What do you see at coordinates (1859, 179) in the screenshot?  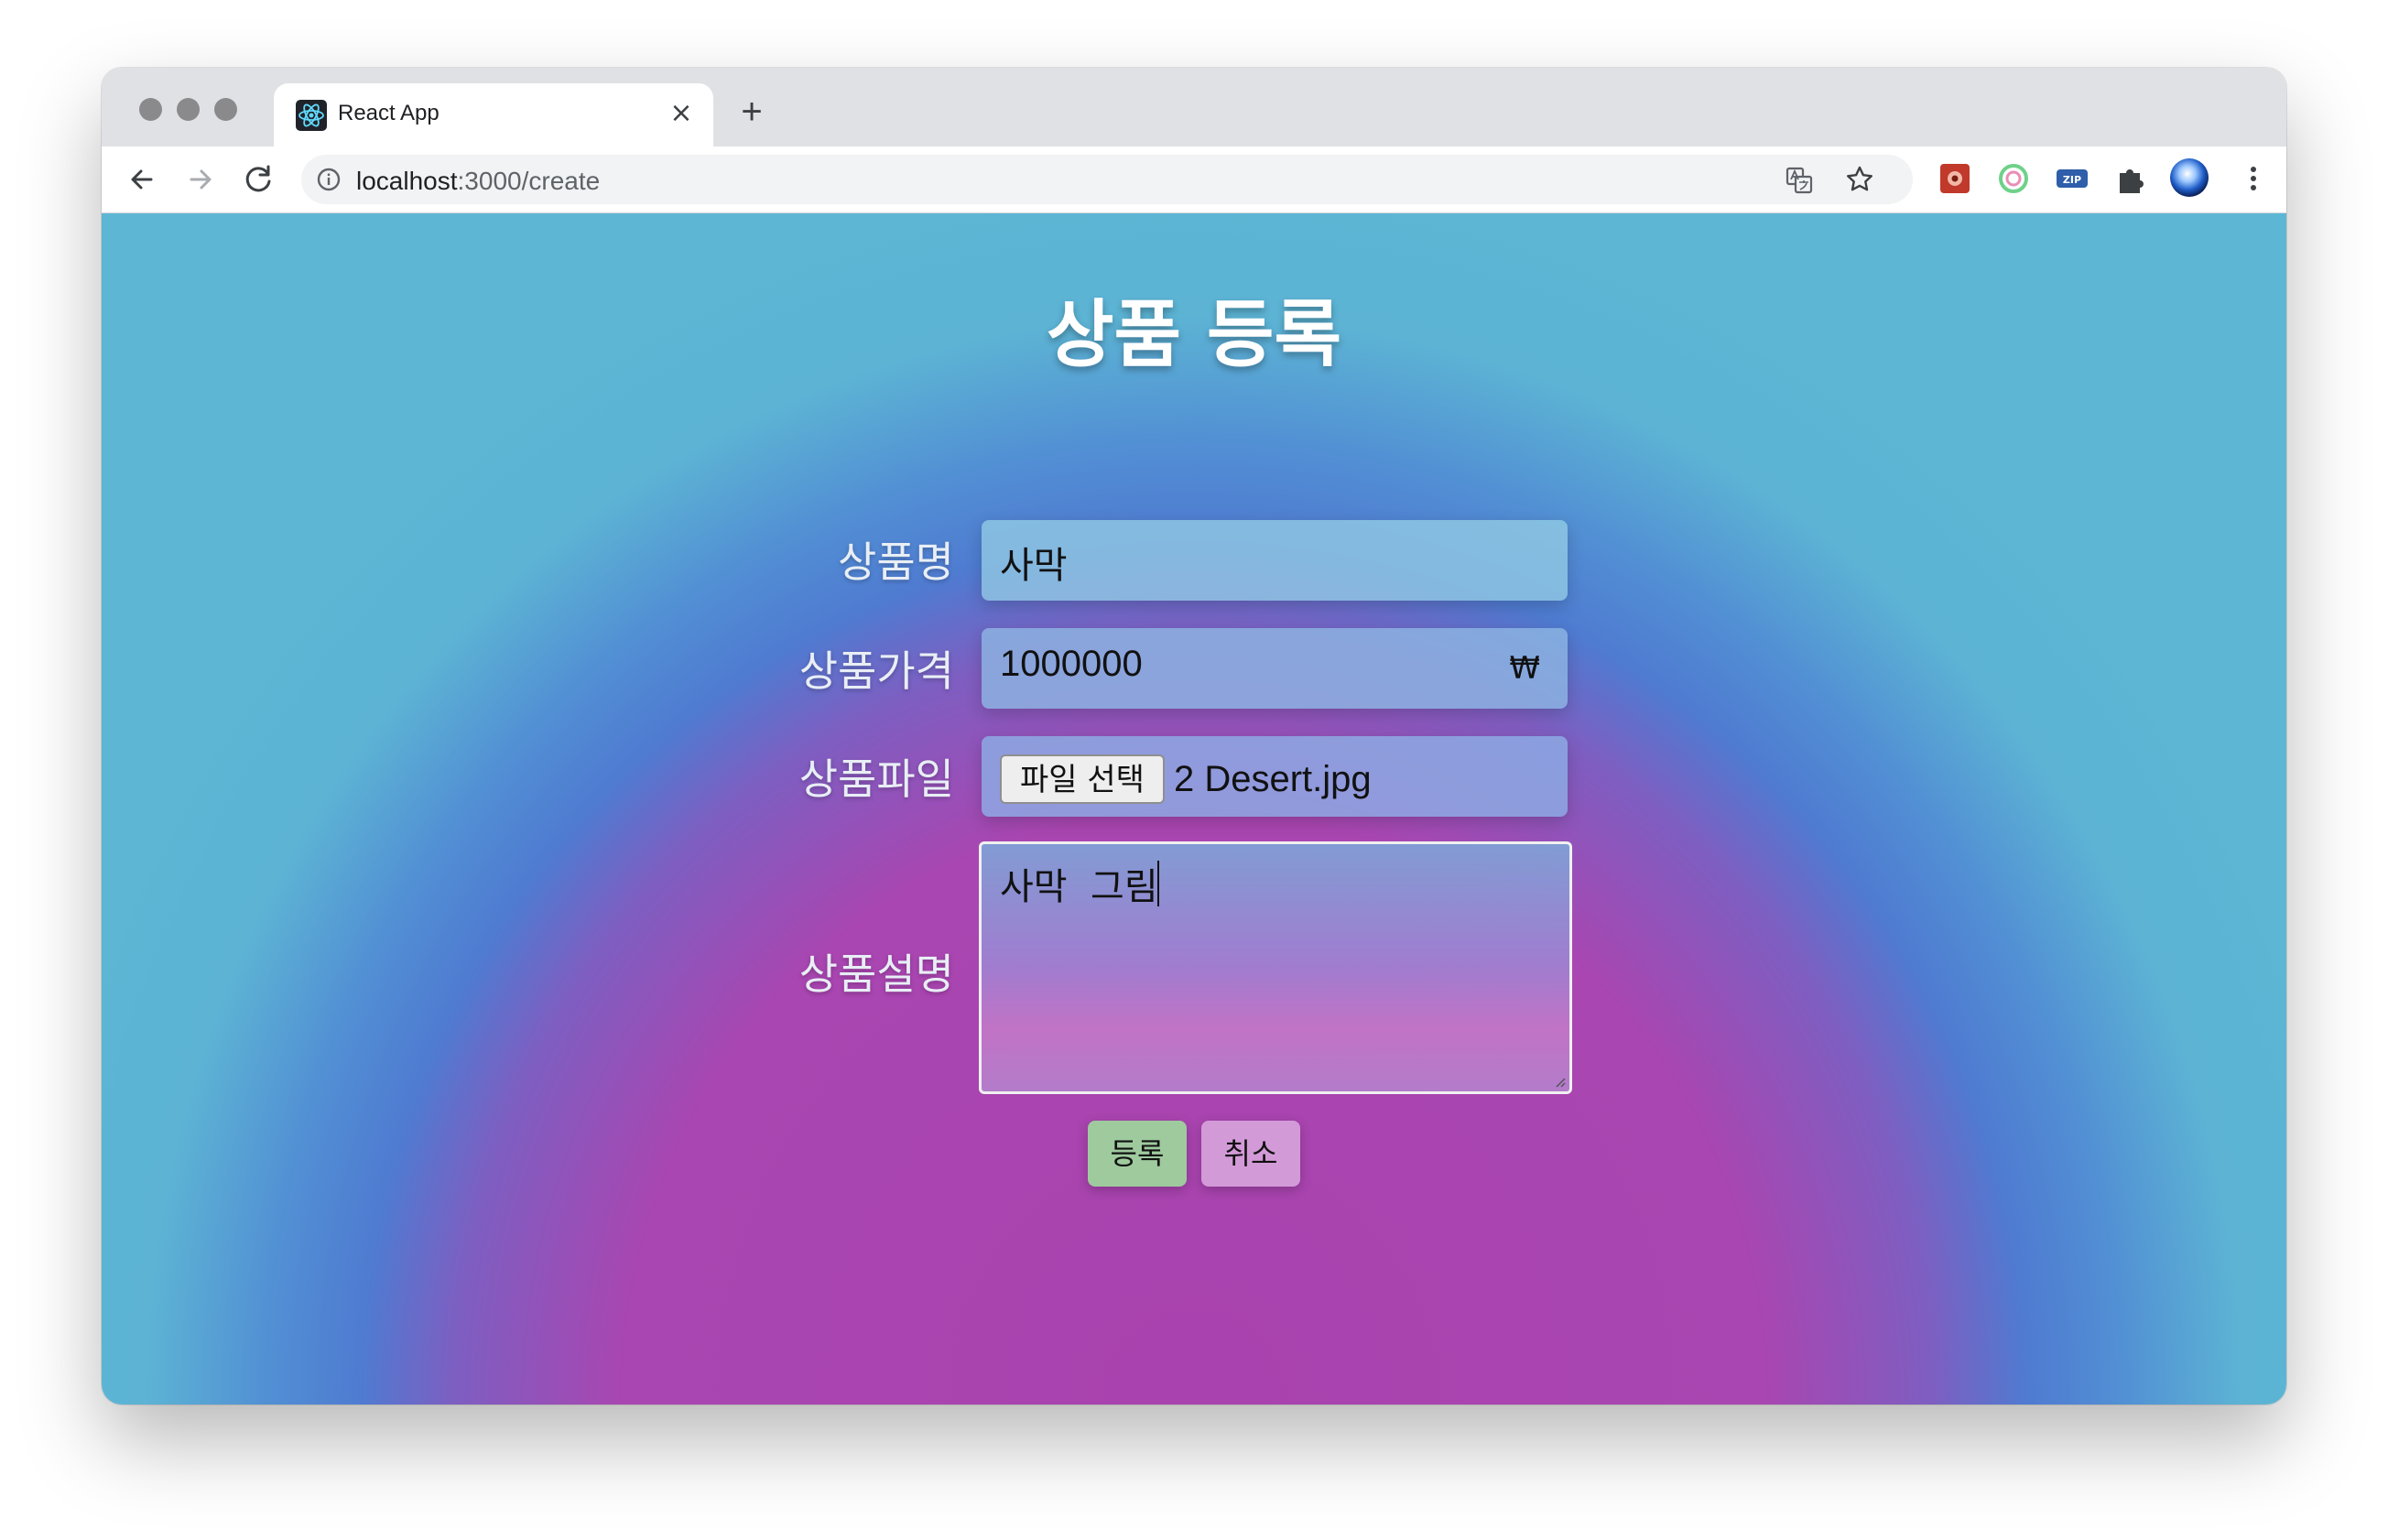 I see `bookmark-star-icon` at bounding box center [1859, 179].